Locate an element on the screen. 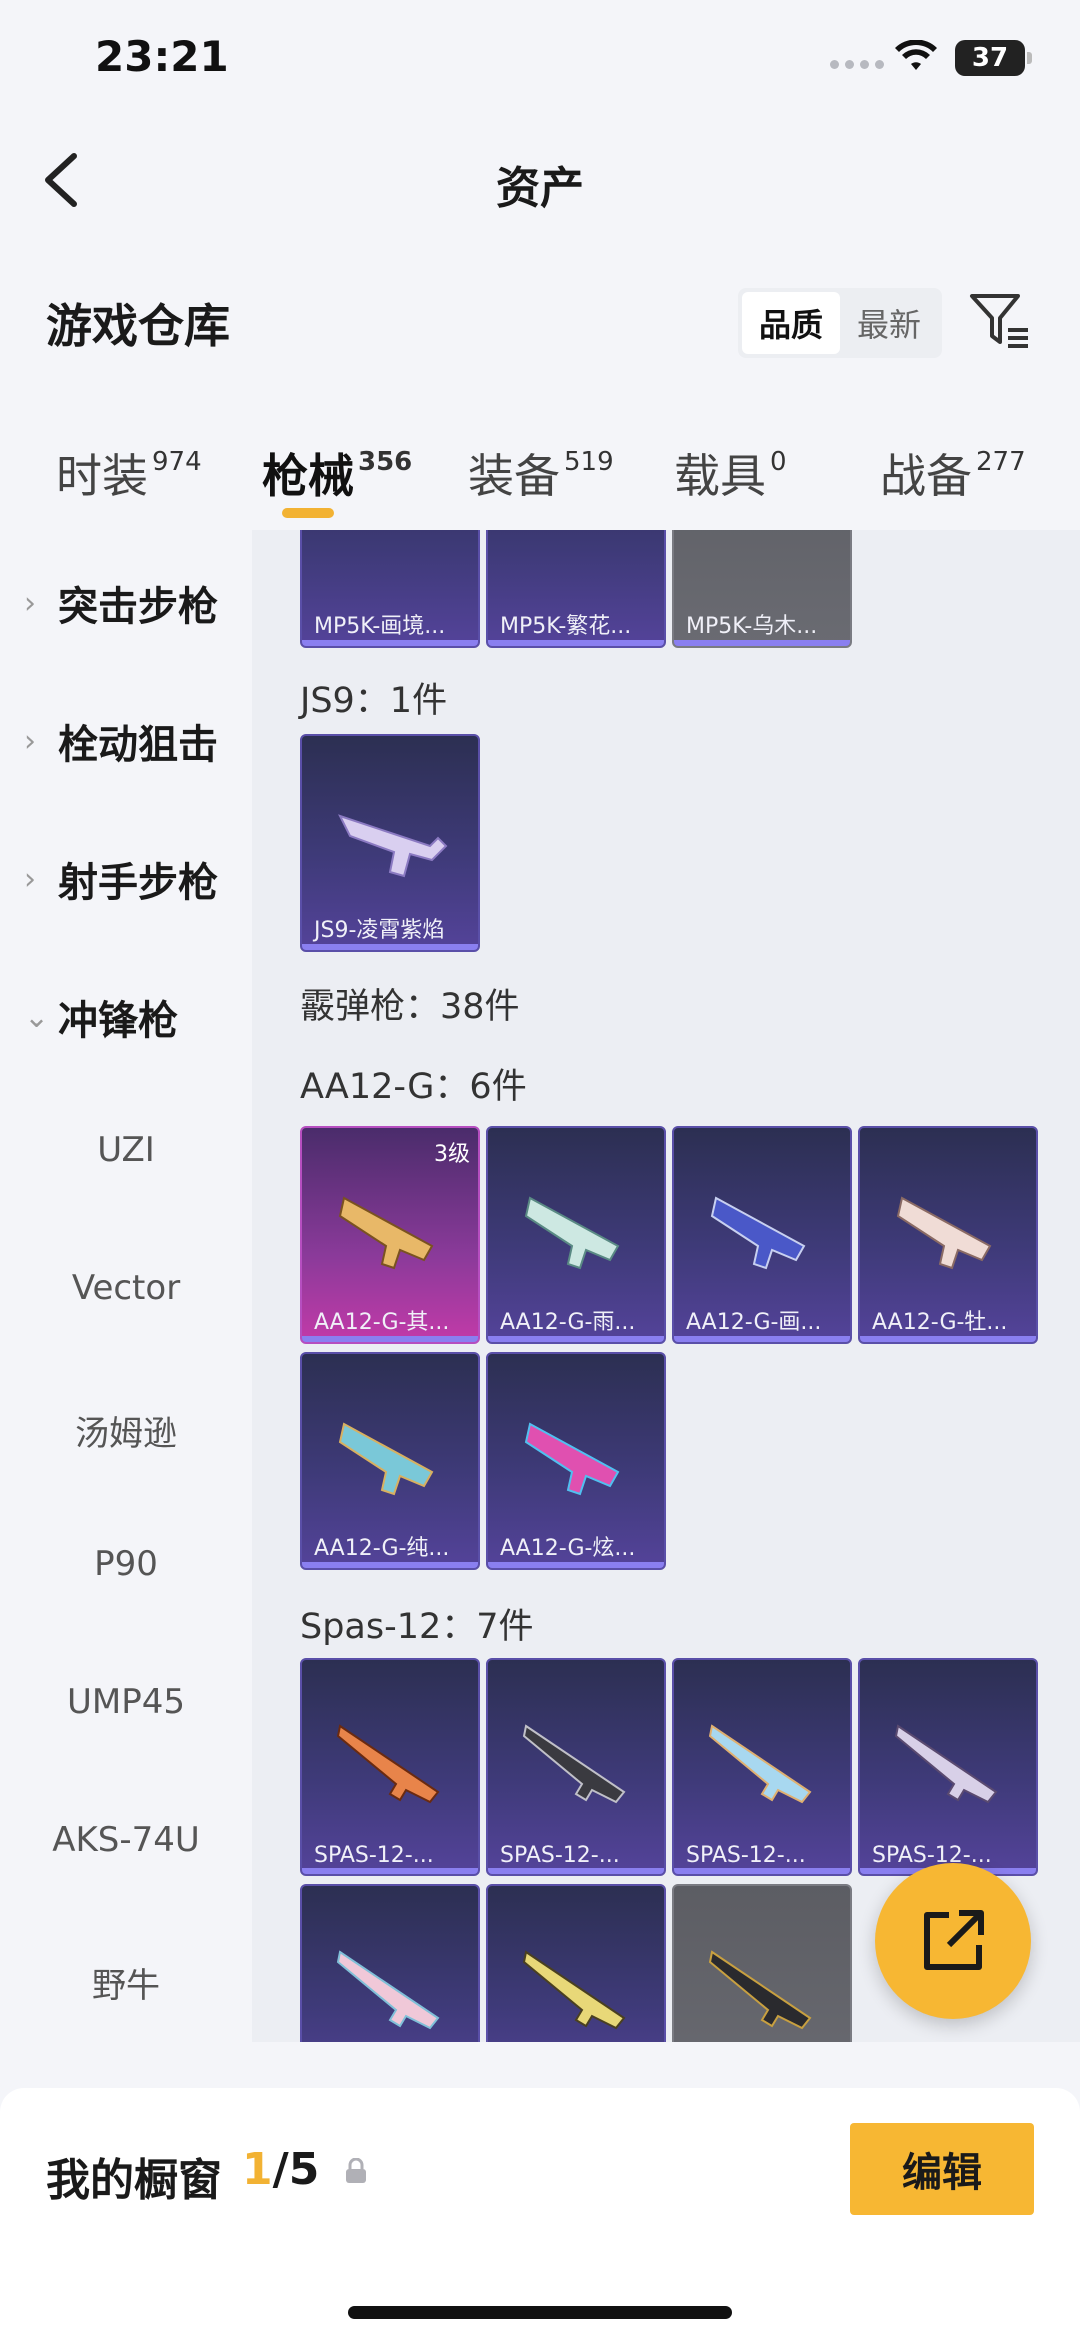 Image resolution: width=1080 pixels, height=2339 pixels. sidebar-subitem-aks74u: AKS-74U is located at coordinates (126, 1840).